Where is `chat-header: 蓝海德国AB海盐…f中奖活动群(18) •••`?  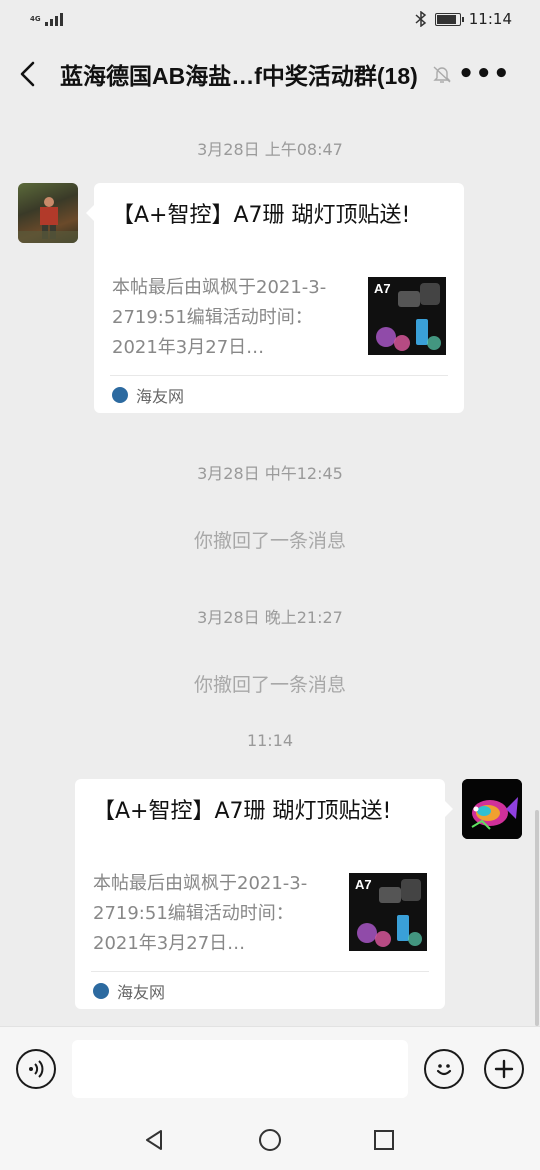 chat-header: 蓝海德国AB海盐…f中奖活动群(18) ••• is located at coordinates (270, 74).